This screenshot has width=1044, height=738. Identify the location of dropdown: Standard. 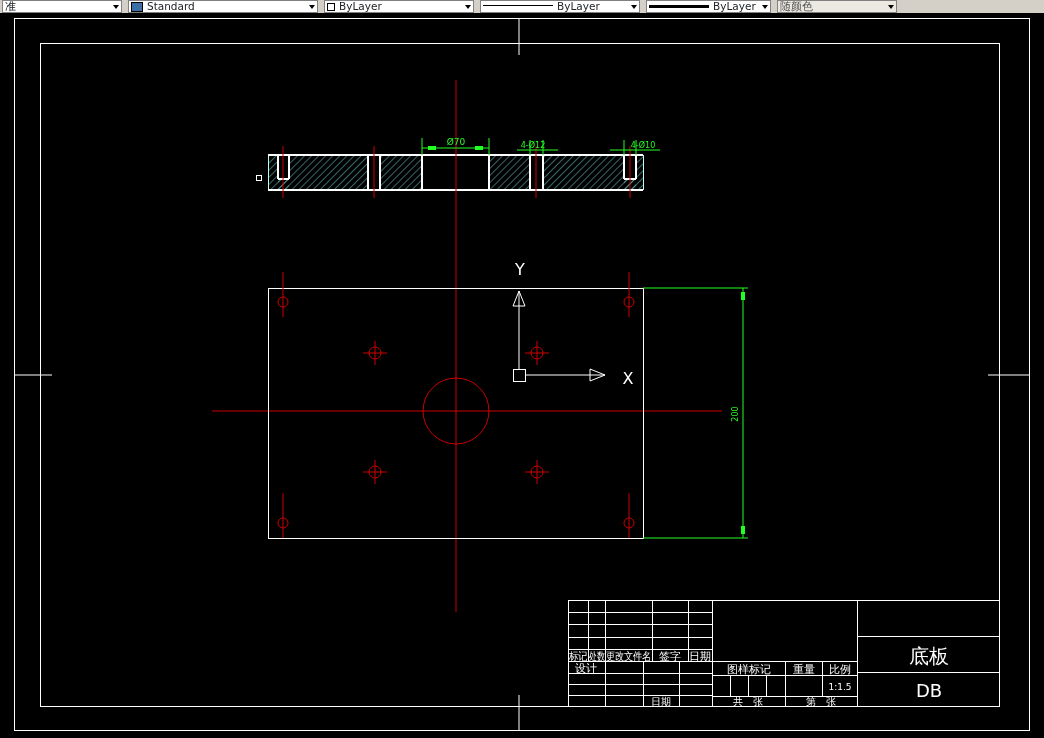
(223, 6).